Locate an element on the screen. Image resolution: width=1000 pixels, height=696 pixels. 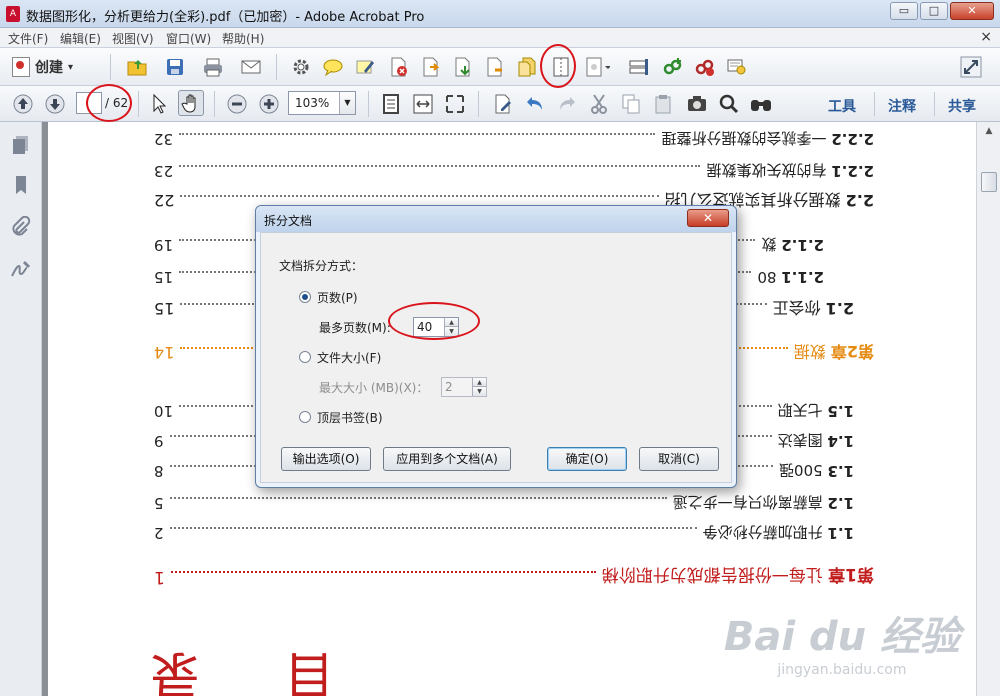
toc-item: 1.1 升职加薪分秒必争 2 is located at coordinates (504, 533).